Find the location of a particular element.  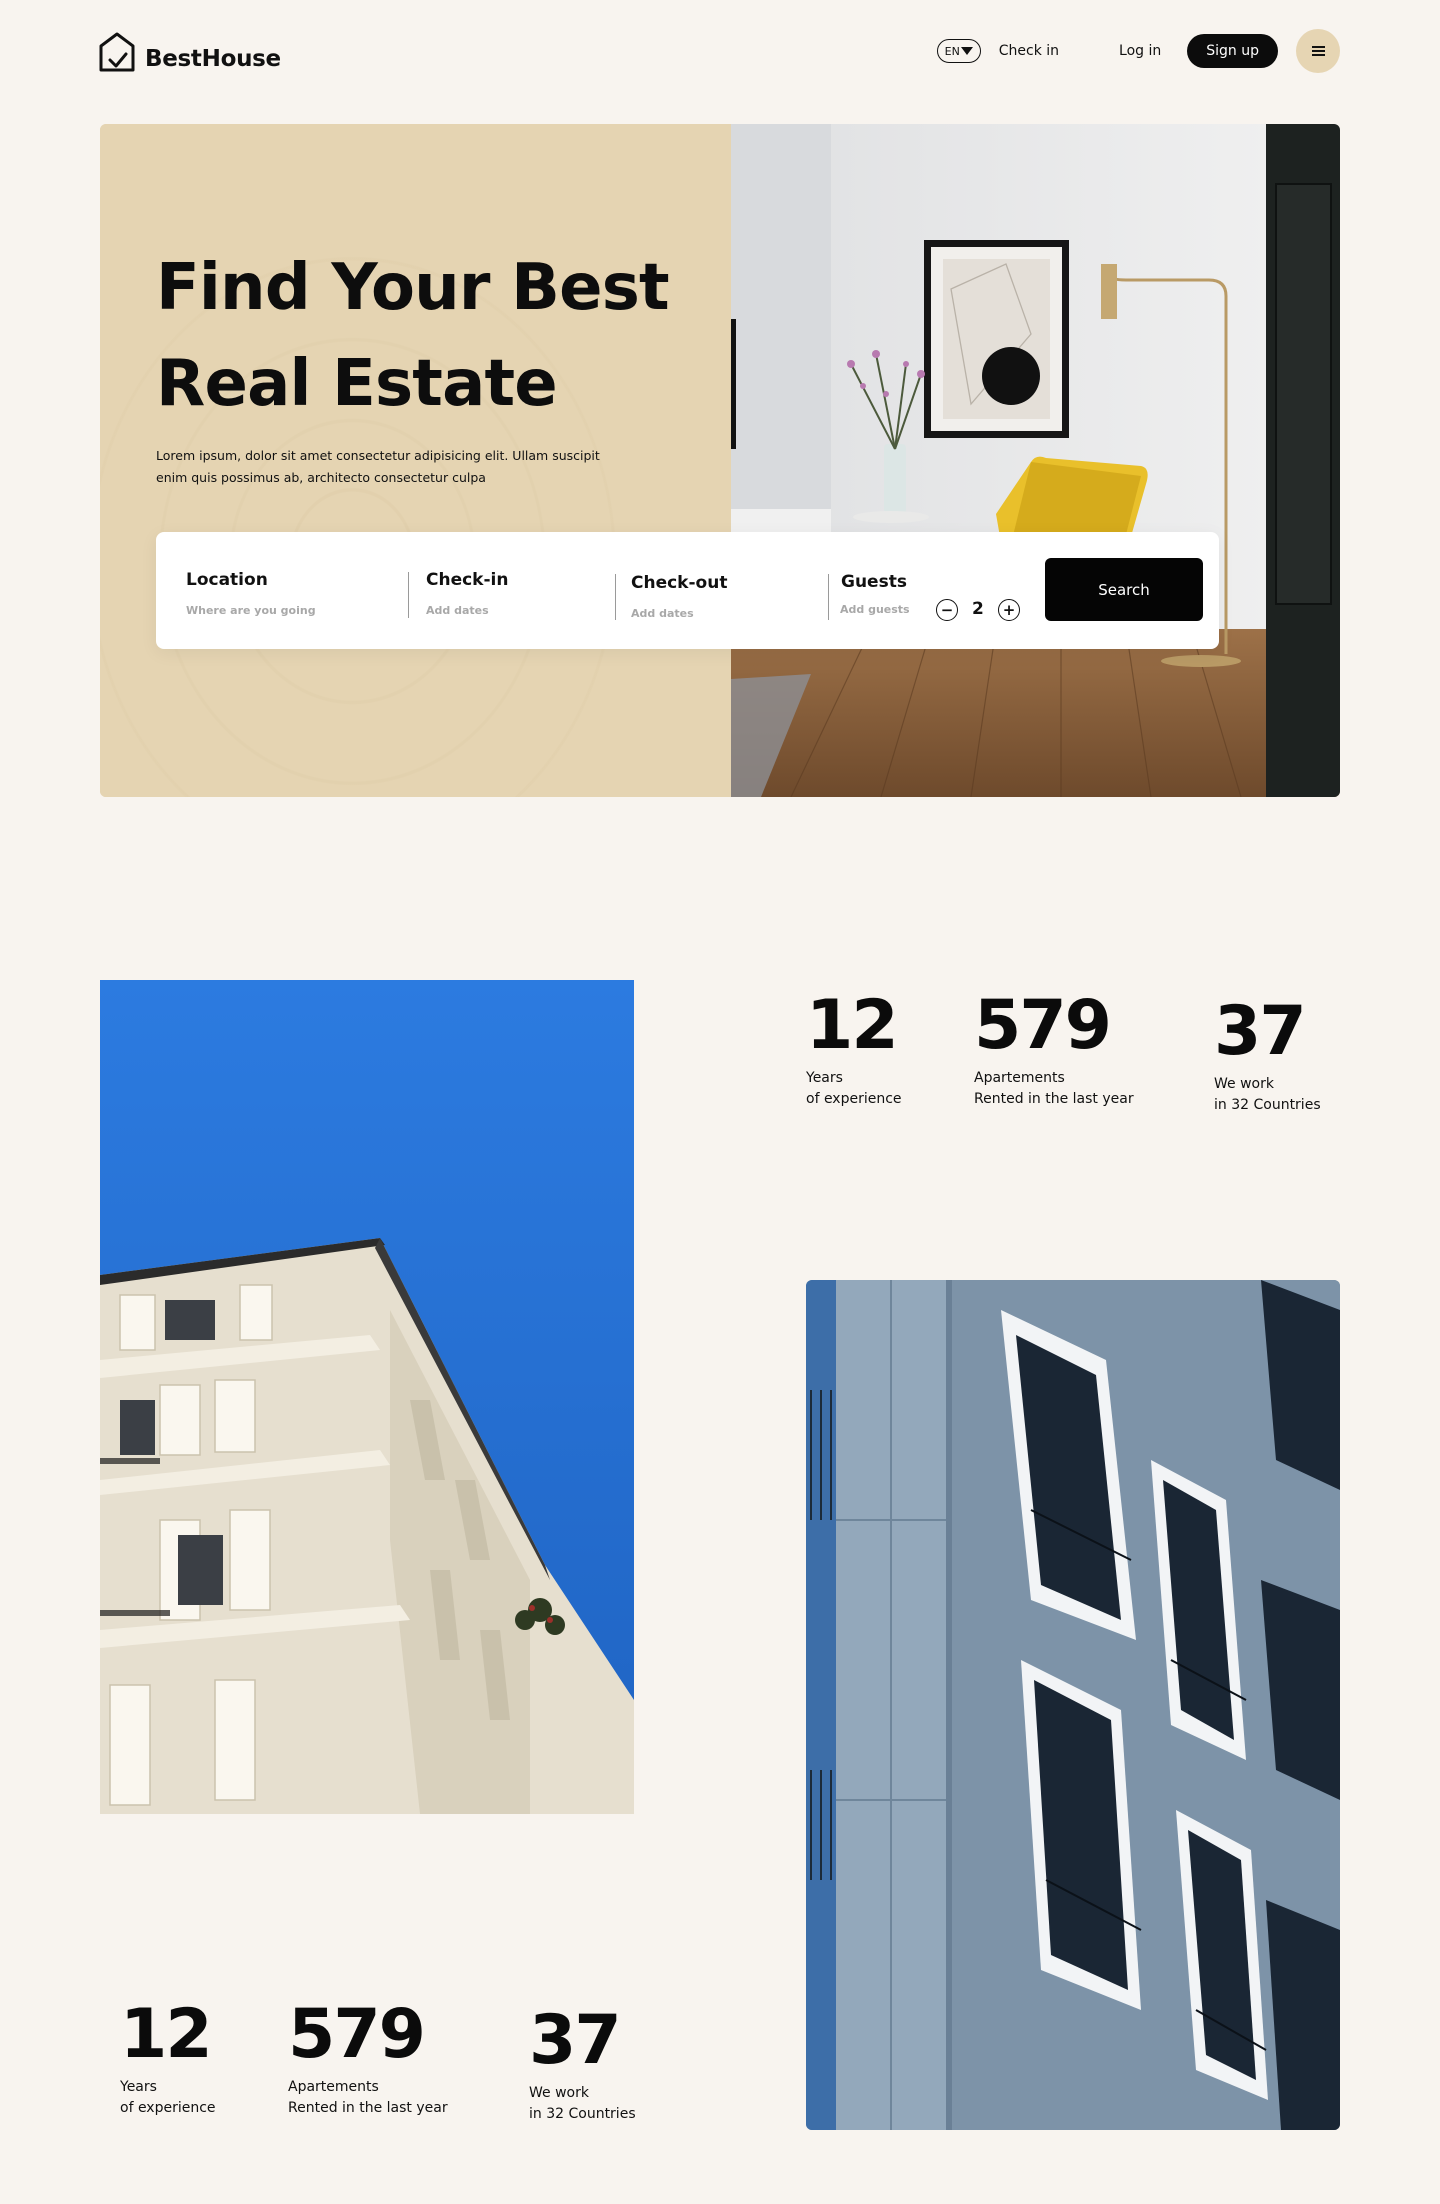

check-in-field: Check-in Add dates is located at coordinates (509, 590).